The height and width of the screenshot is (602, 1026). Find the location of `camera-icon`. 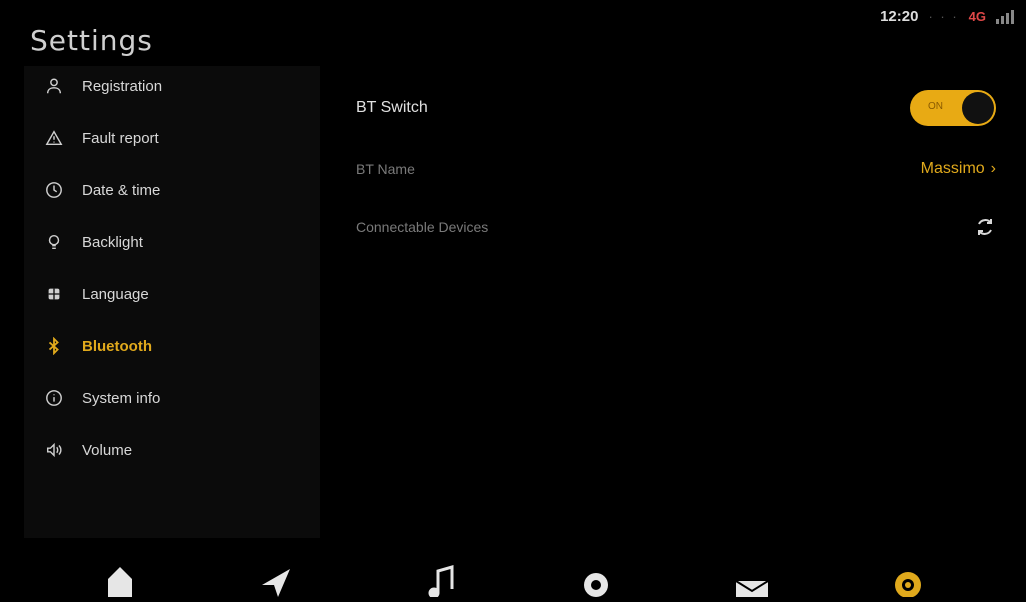

camera-icon is located at coordinates (596, 579).